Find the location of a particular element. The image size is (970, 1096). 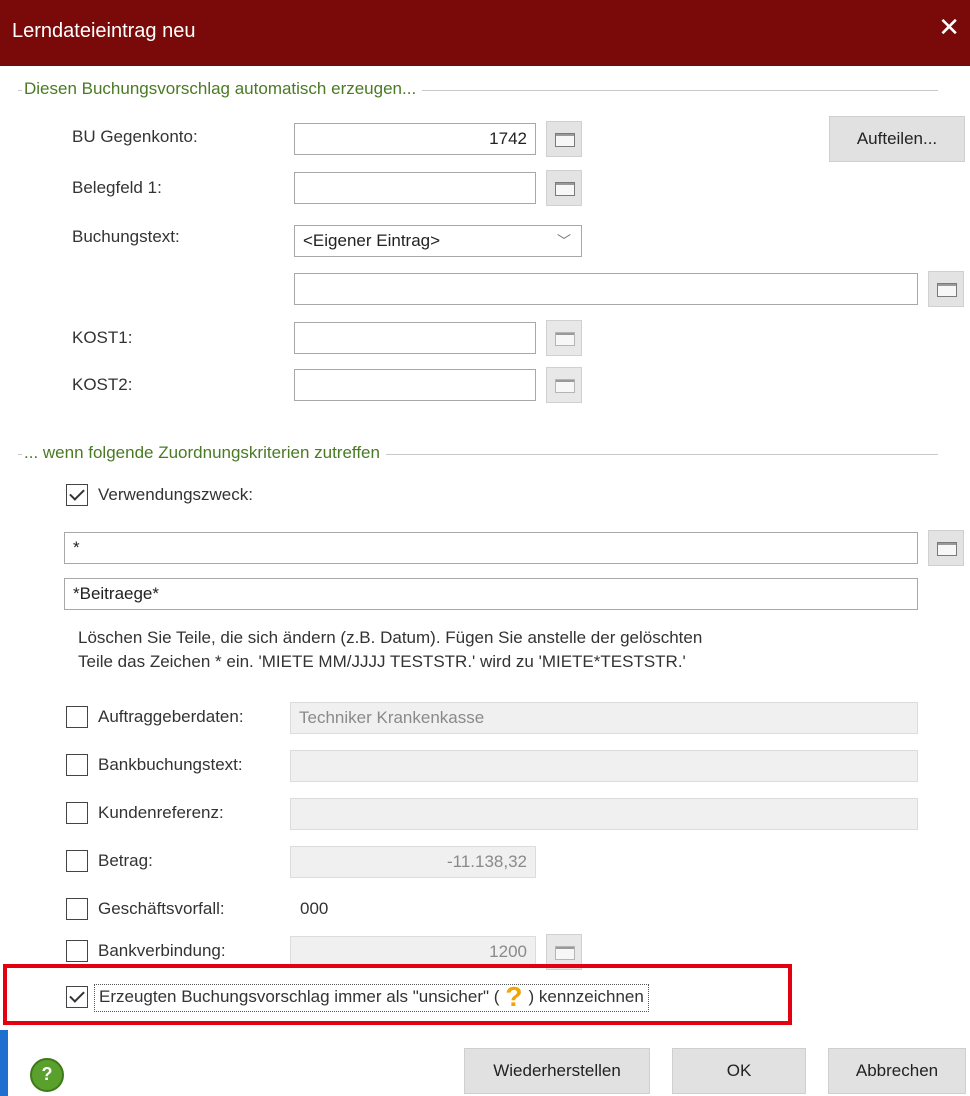

buchungstext-selected: <Eigener Eintrag> is located at coordinates (372, 240).